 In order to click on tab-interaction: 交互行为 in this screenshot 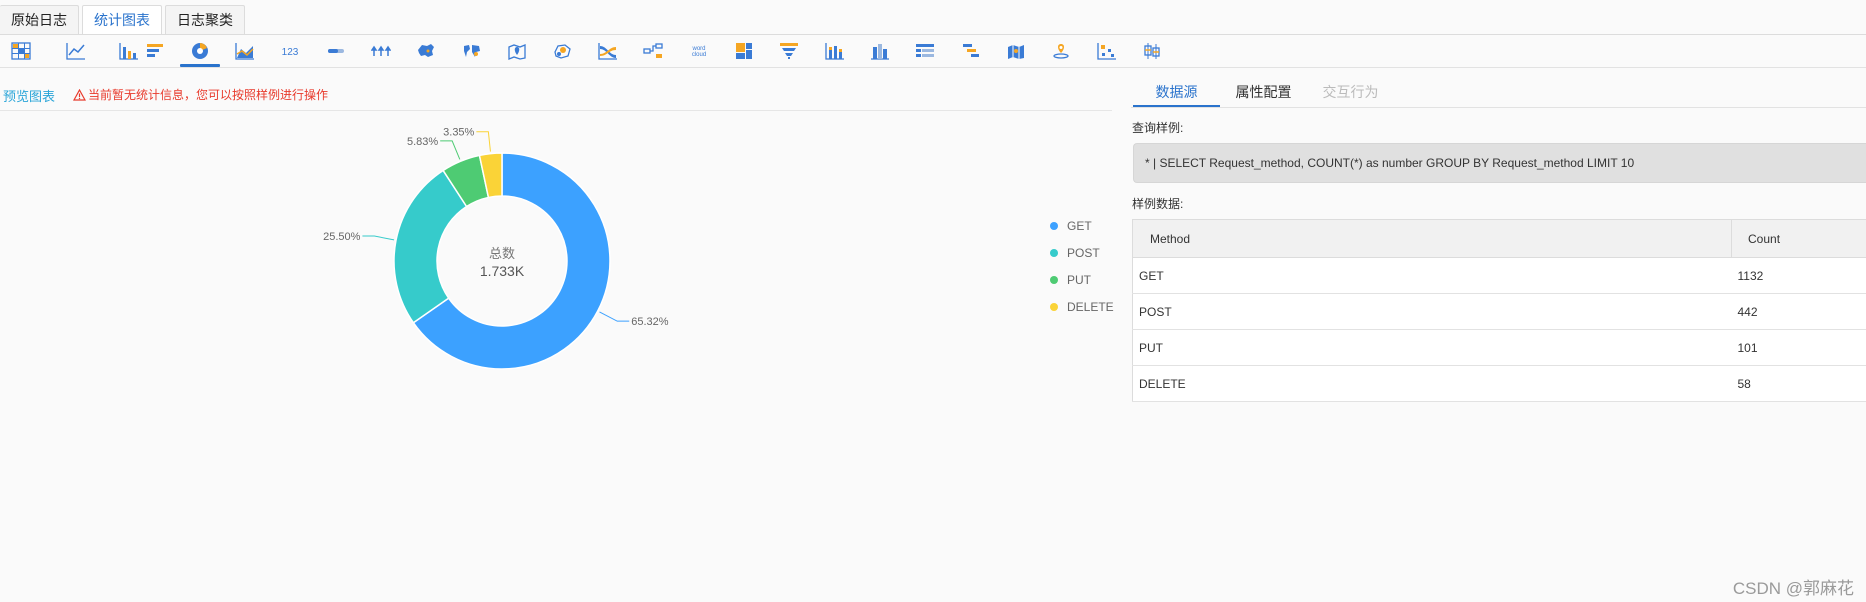, I will do `click(1350, 93)`.